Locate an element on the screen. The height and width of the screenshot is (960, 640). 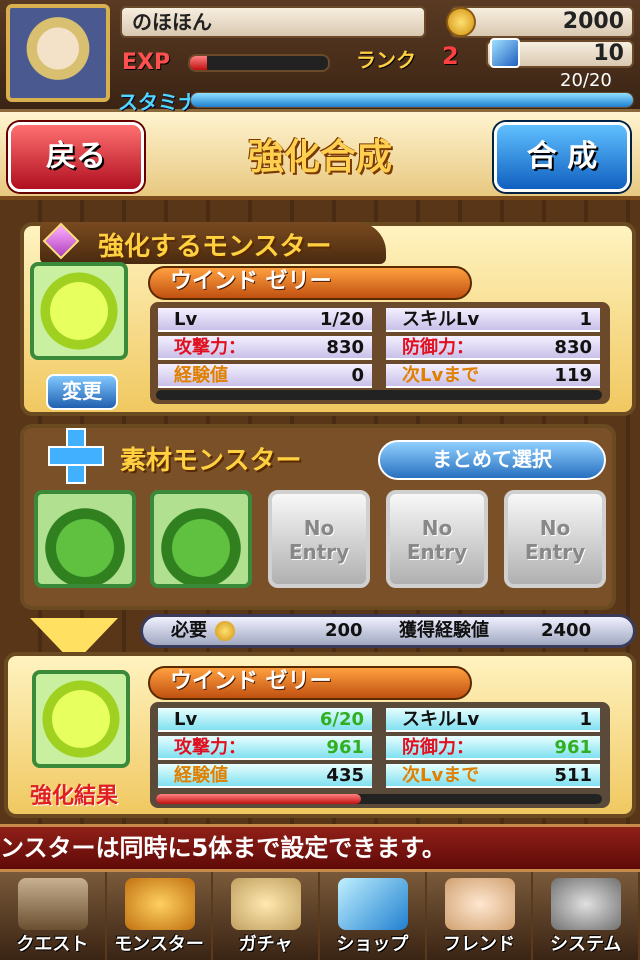
stamina-bar is located at coordinates (412, 100).